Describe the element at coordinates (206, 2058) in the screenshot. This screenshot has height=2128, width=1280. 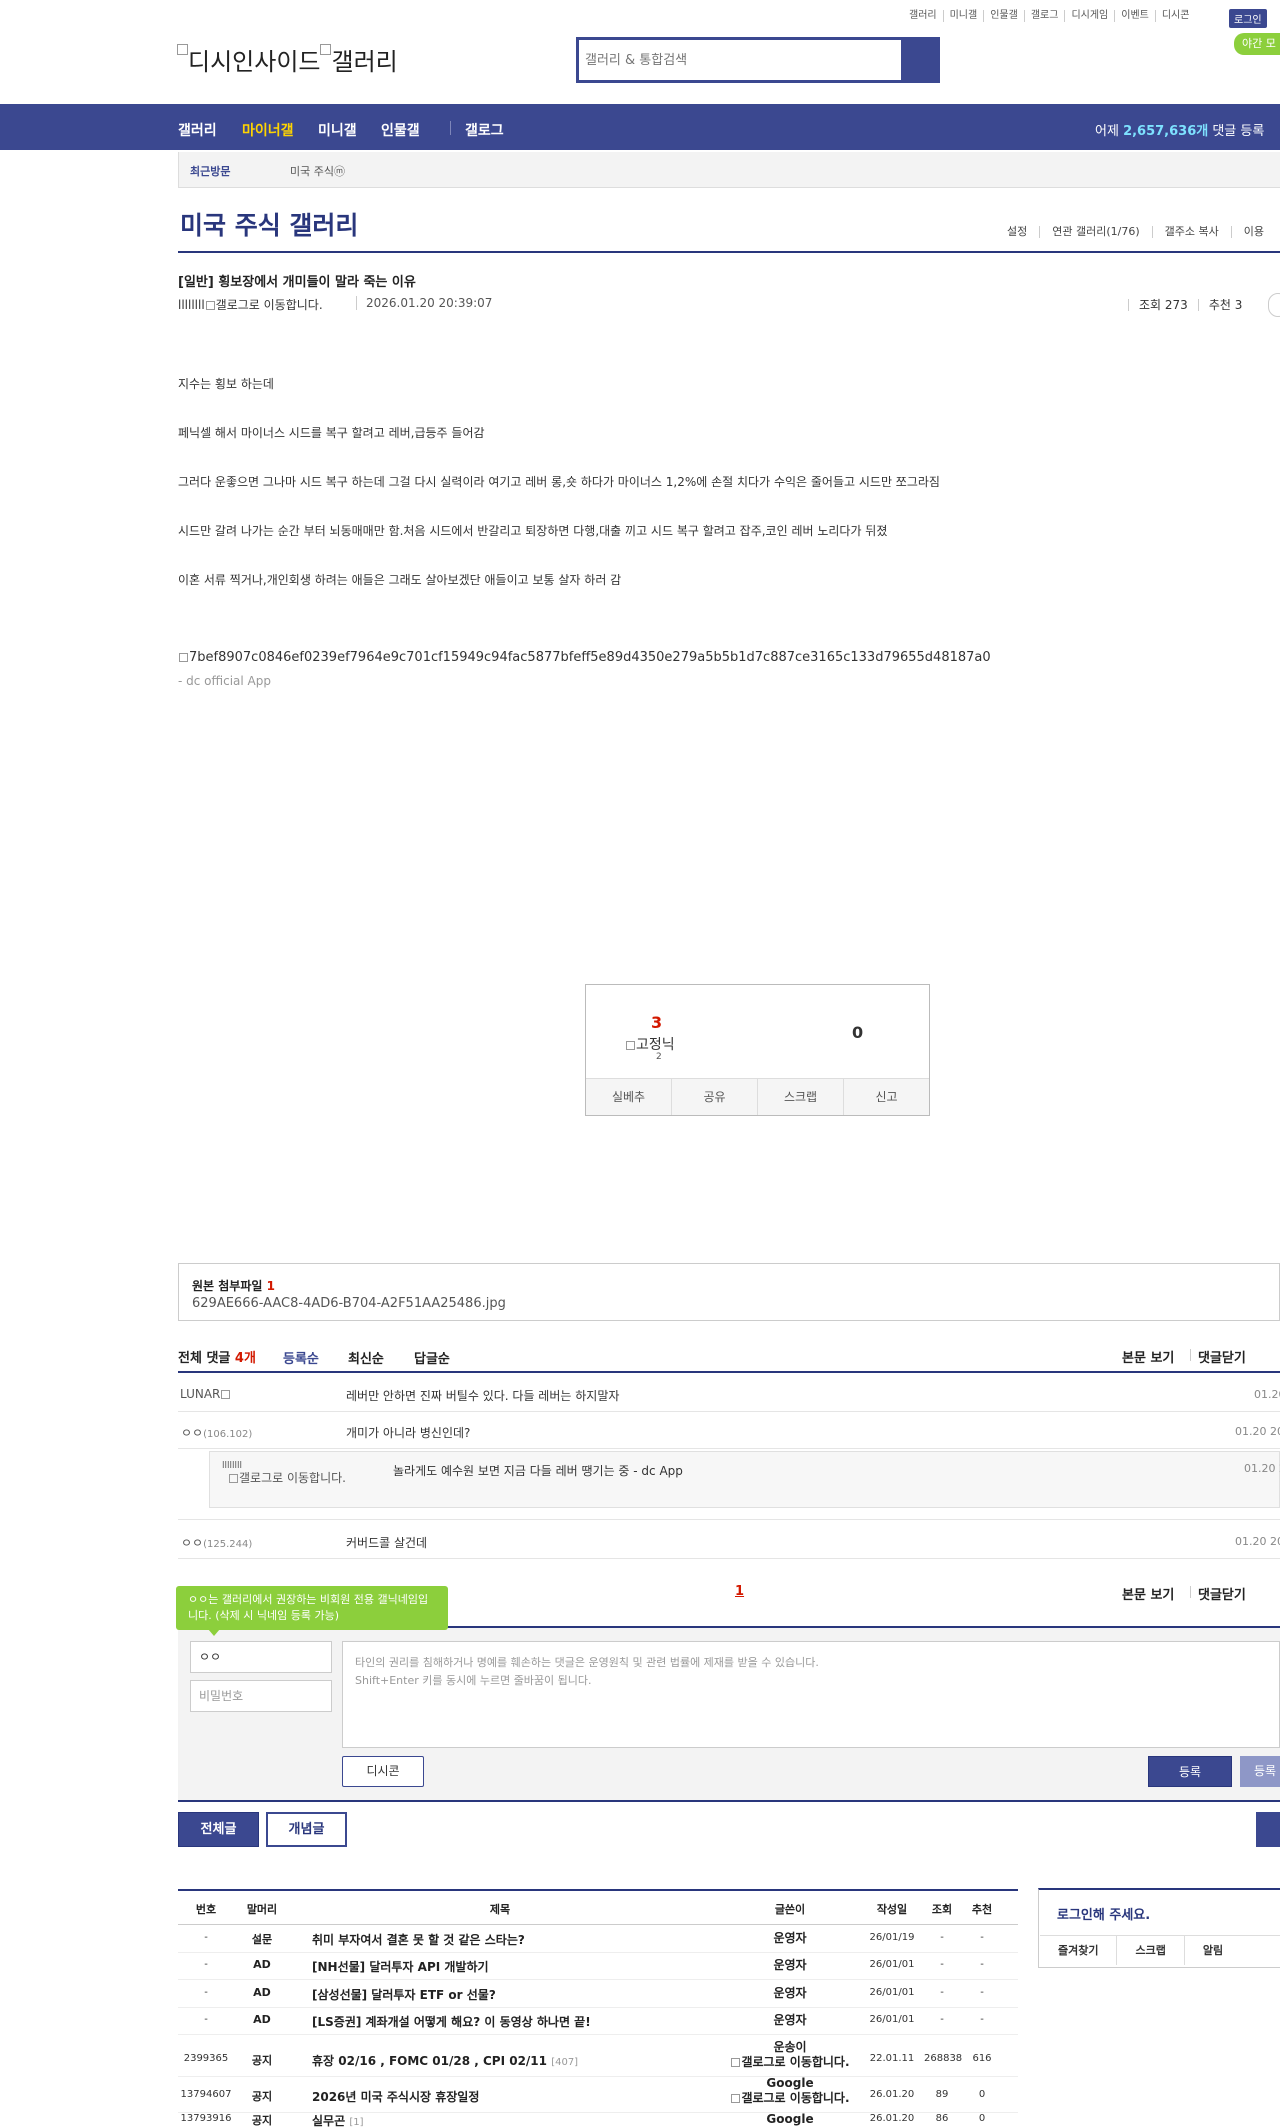
I see `row-number: 2399365` at that location.